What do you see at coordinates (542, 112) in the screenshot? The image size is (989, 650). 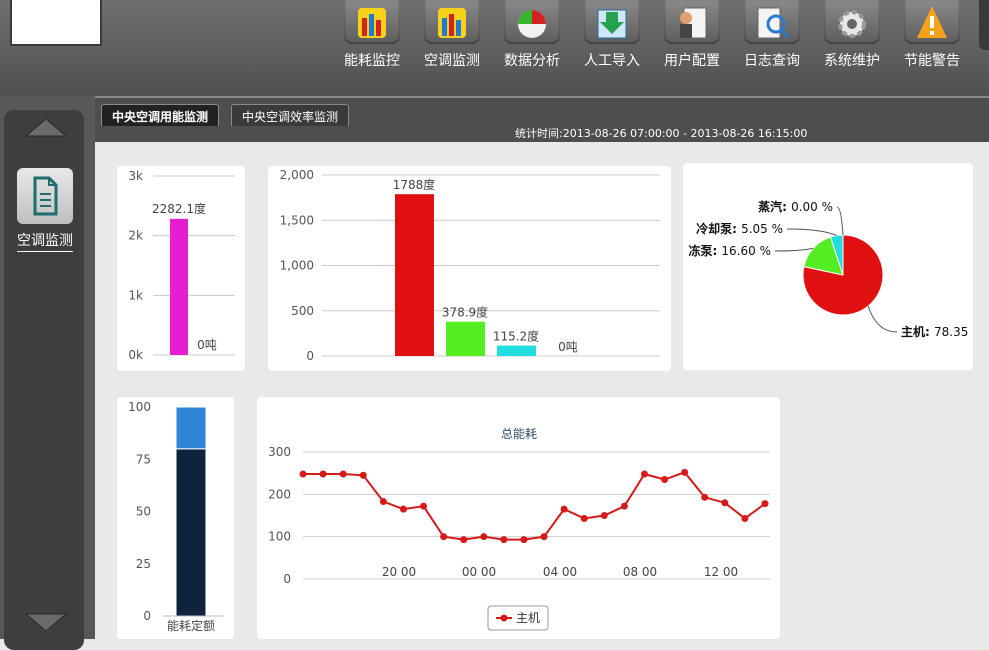 I see `tab-bar: 中央空调用能监测 中央空调效率监测` at bounding box center [542, 112].